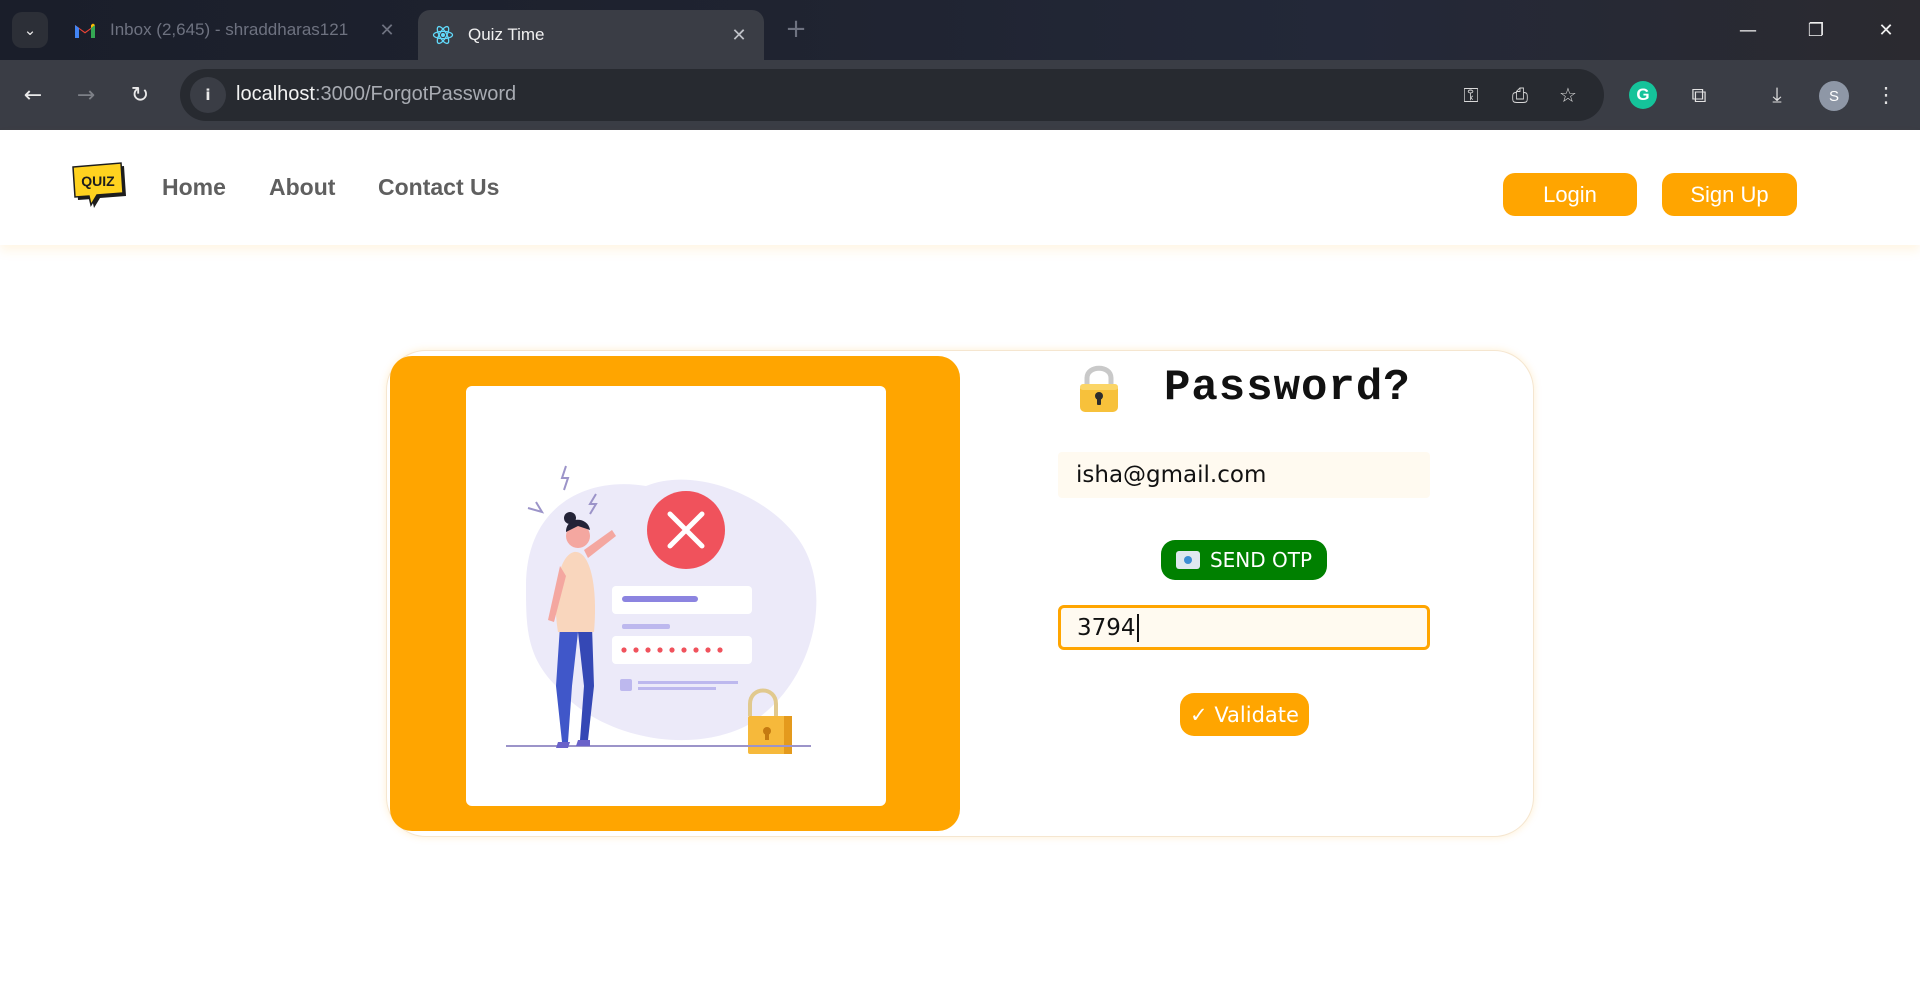  Describe the element at coordinates (376, 94) in the screenshot. I see `url-text: localhost:3000/ForgotPassword` at that location.